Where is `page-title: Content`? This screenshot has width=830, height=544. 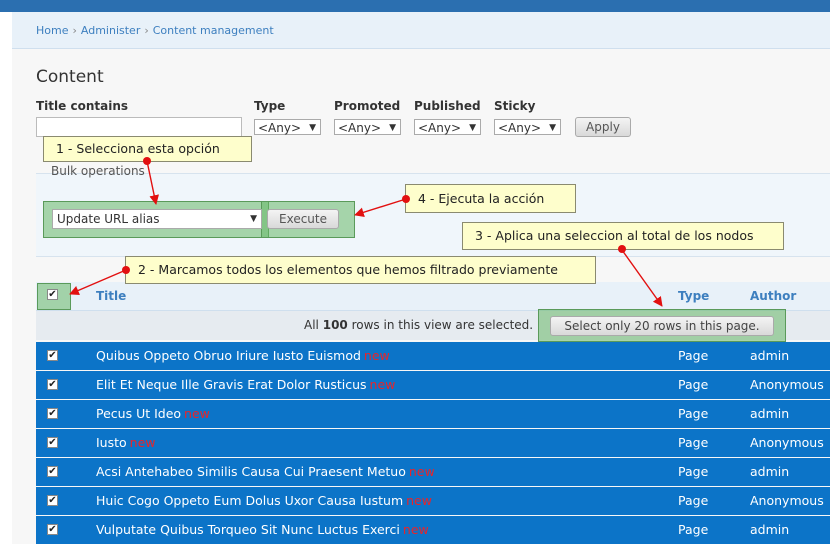
page-title: Content is located at coordinates (70, 77).